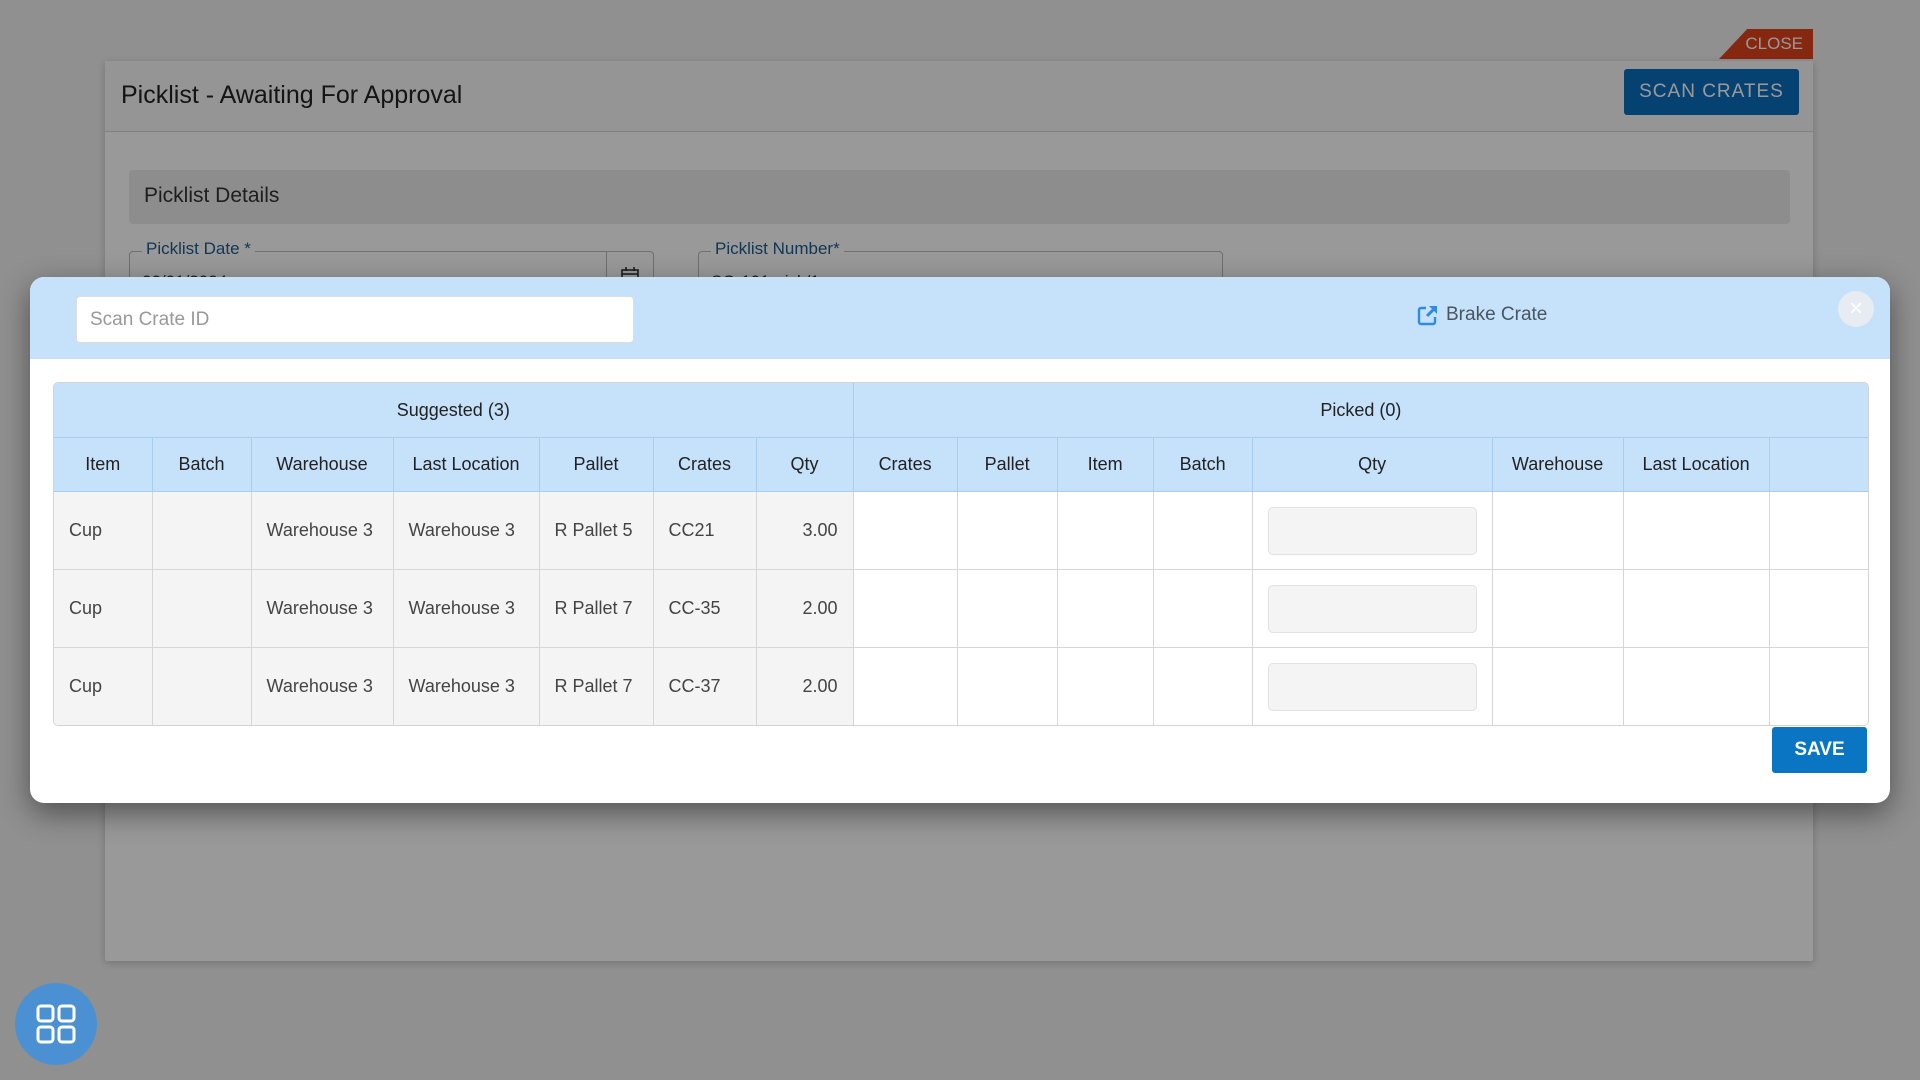  Describe the element at coordinates (202, 464) in the screenshot. I see `suggested-col-batch: Batch` at that location.